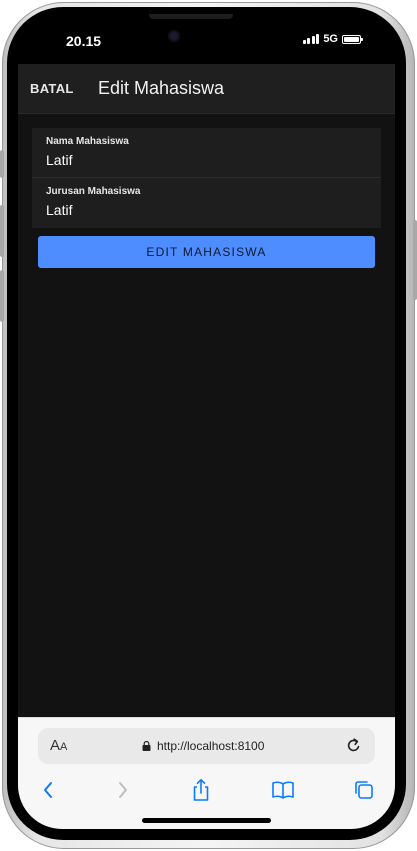  What do you see at coordinates (93, 191) in the screenshot?
I see `major-field-label: Jurusan Mahasiswa` at bounding box center [93, 191].